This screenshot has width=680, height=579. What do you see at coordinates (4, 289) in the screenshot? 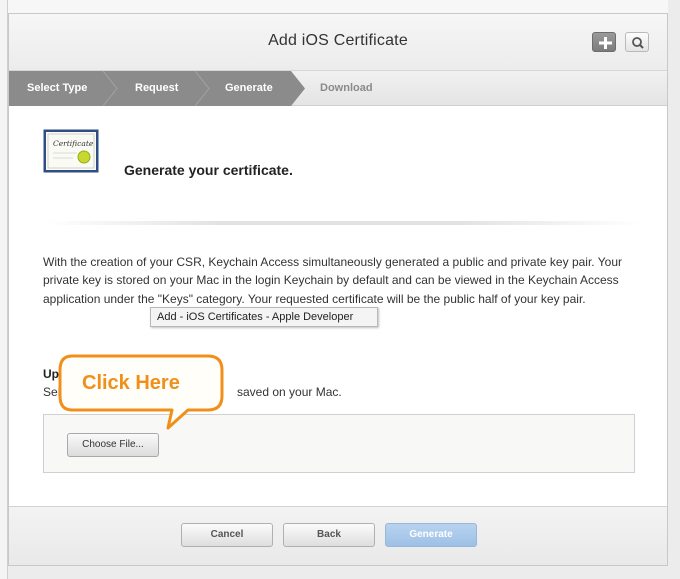
I see `left-rail` at bounding box center [4, 289].